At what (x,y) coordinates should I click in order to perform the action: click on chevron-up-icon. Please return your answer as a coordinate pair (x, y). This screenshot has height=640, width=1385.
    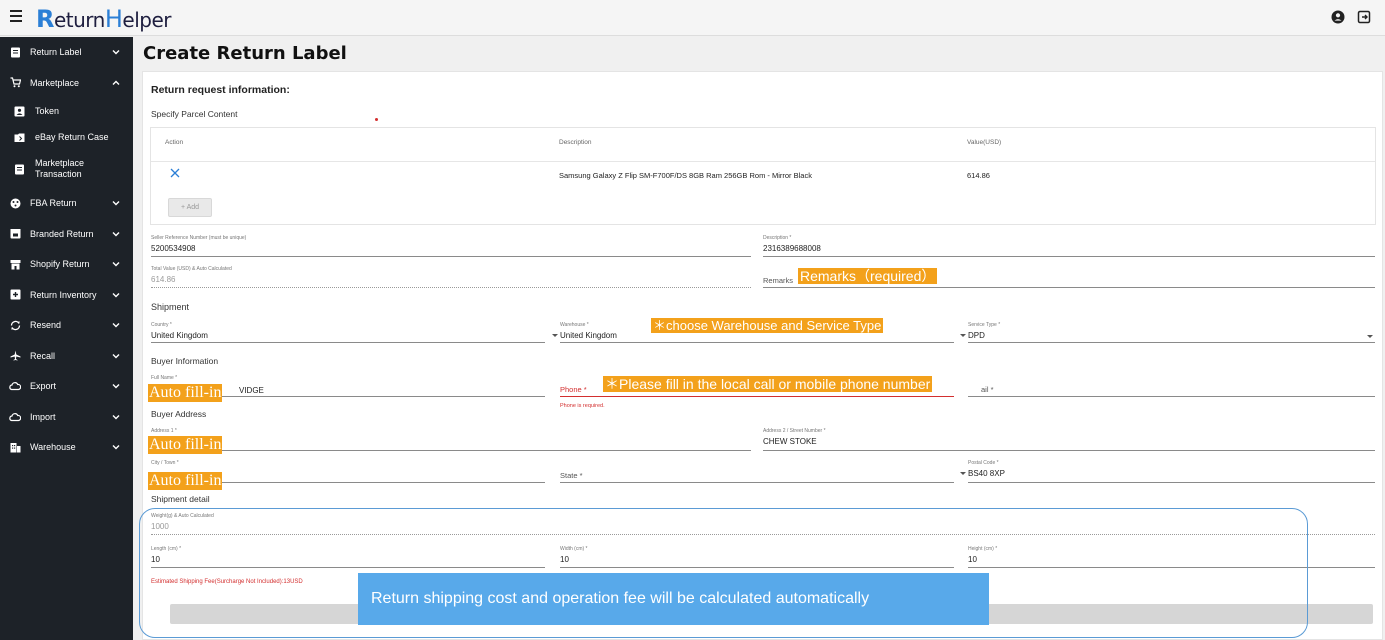
    Looking at the image, I should click on (116, 82).